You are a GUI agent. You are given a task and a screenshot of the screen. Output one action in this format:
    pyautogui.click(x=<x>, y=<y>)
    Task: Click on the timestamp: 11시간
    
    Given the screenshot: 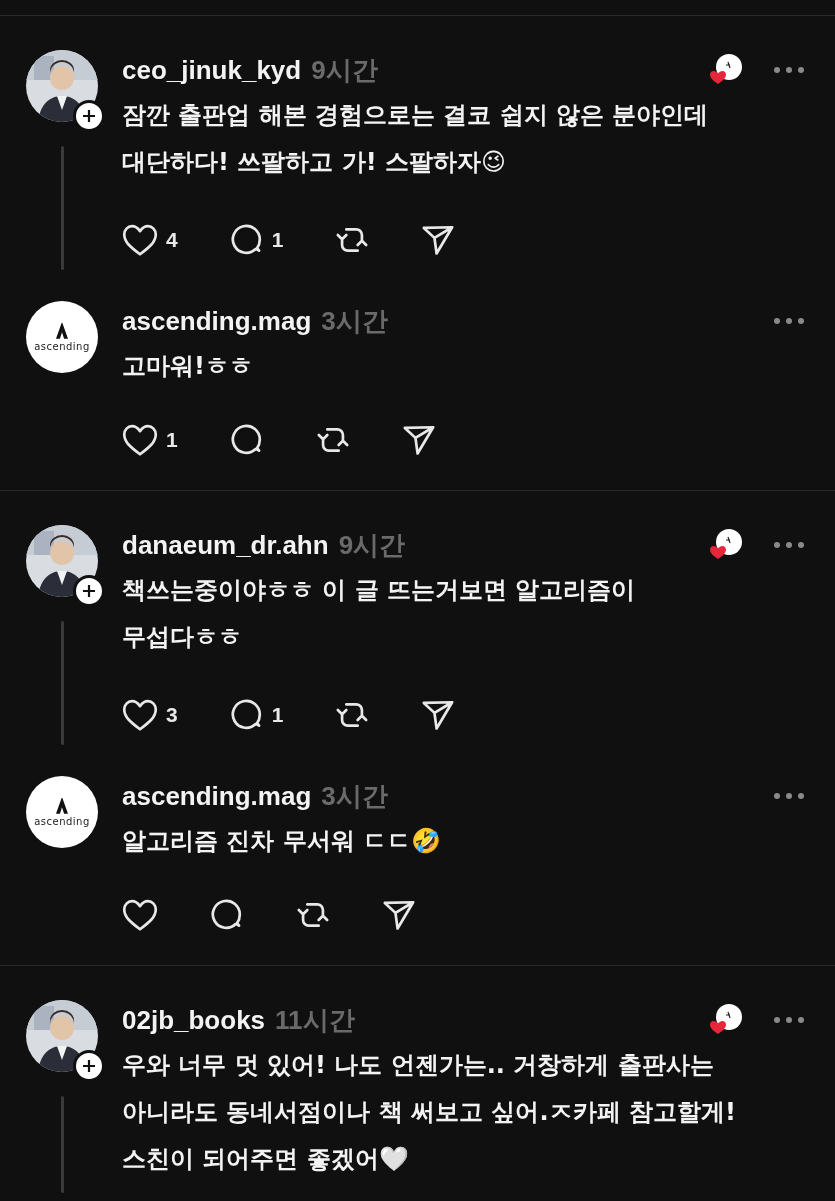 What is the action you would take?
    pyautogui.click(x=315, y=1020)
    